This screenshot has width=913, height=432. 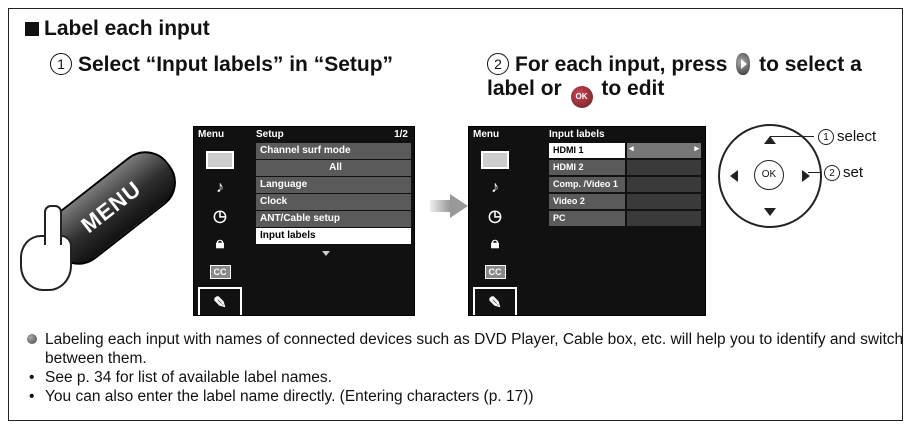 What do you see at coordinates (333, 185) in the screenshot?
I see `menu-item: Language` at bounding box center [333, 185].